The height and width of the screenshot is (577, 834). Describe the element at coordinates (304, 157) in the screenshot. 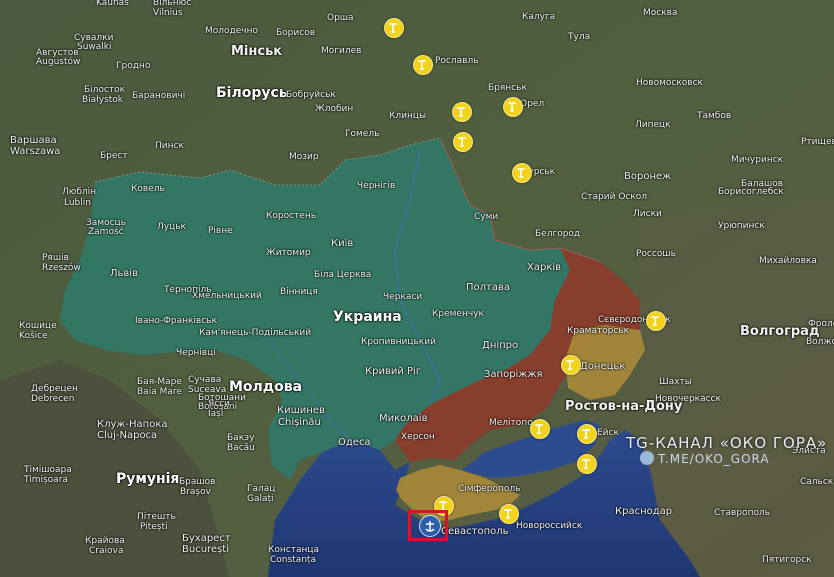

I see `city-mozyr: Мозир` at that location.